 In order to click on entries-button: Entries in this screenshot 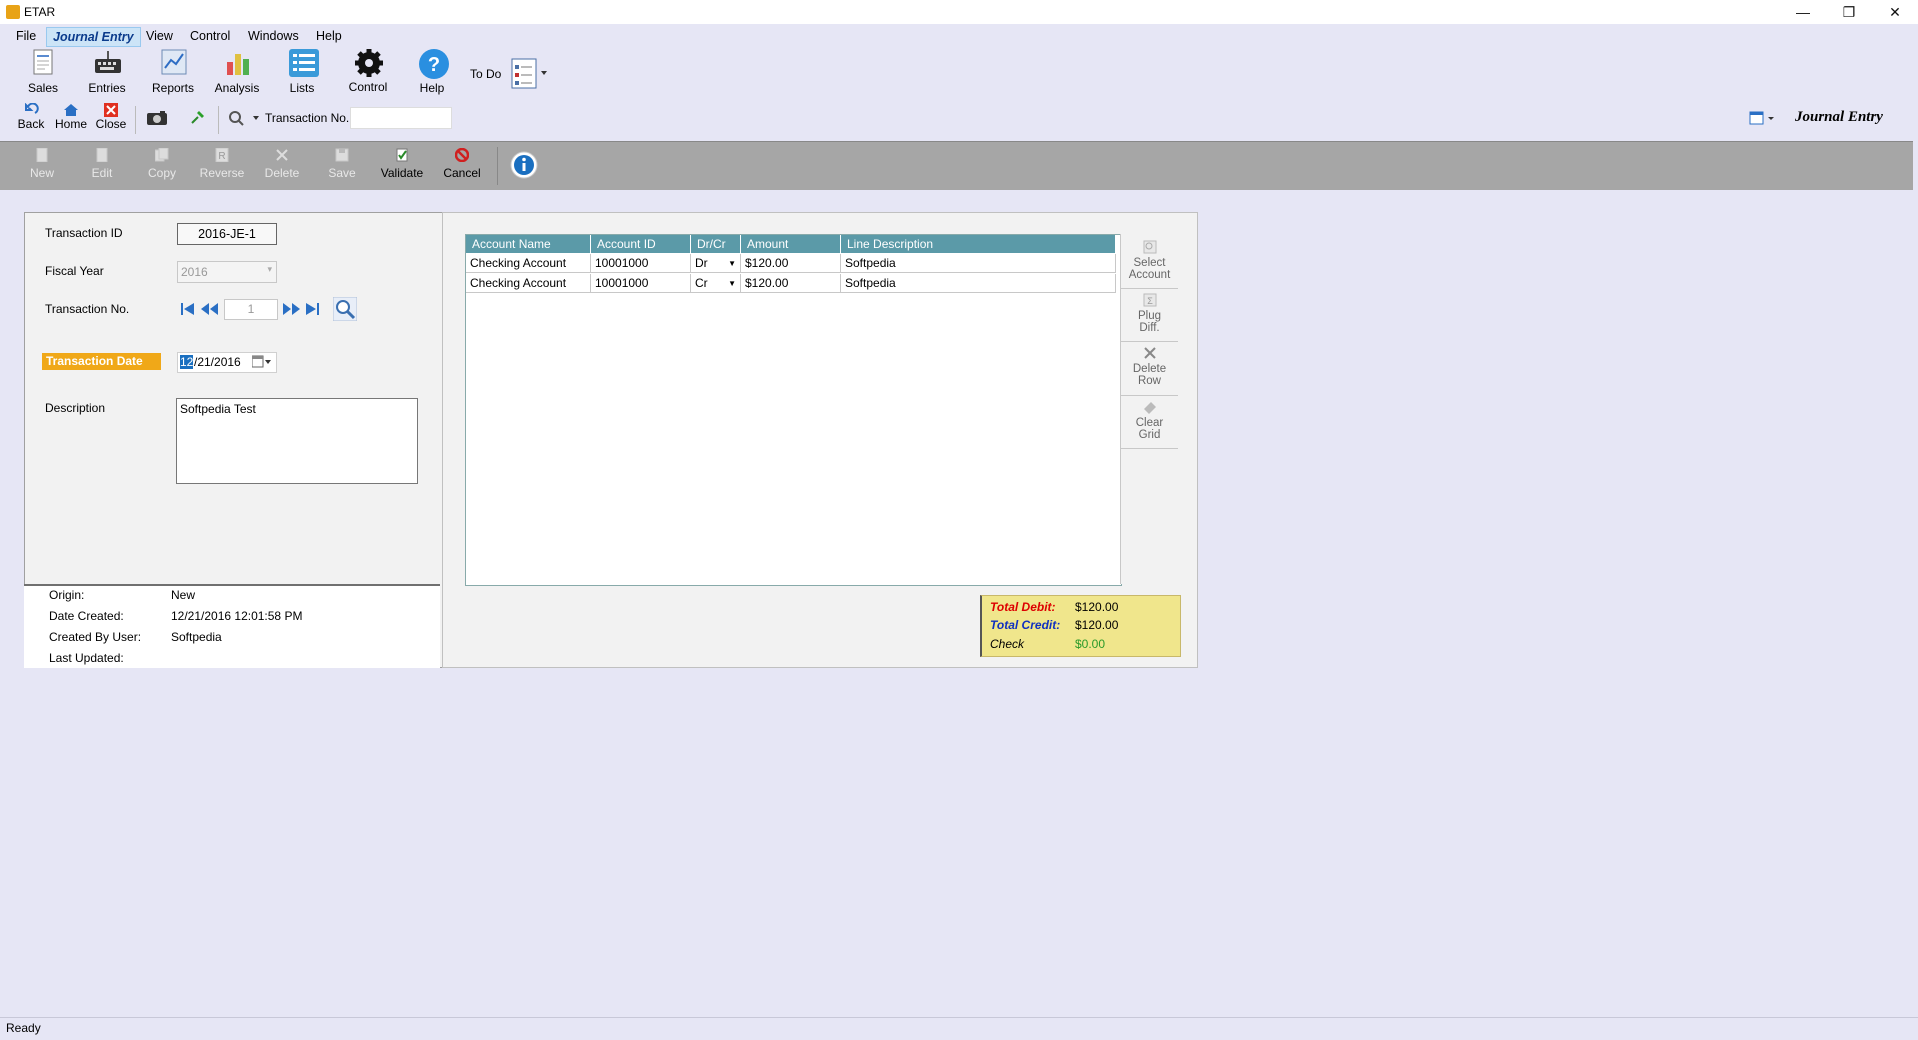, I will do `click(107, 73)`.